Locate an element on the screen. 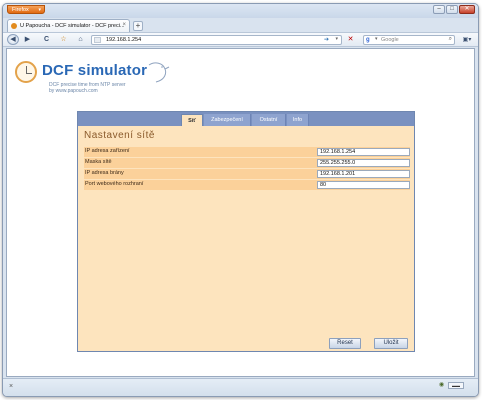 The image size is (482, 400). stop-button: ✕ is located at coordinates (350, 40).